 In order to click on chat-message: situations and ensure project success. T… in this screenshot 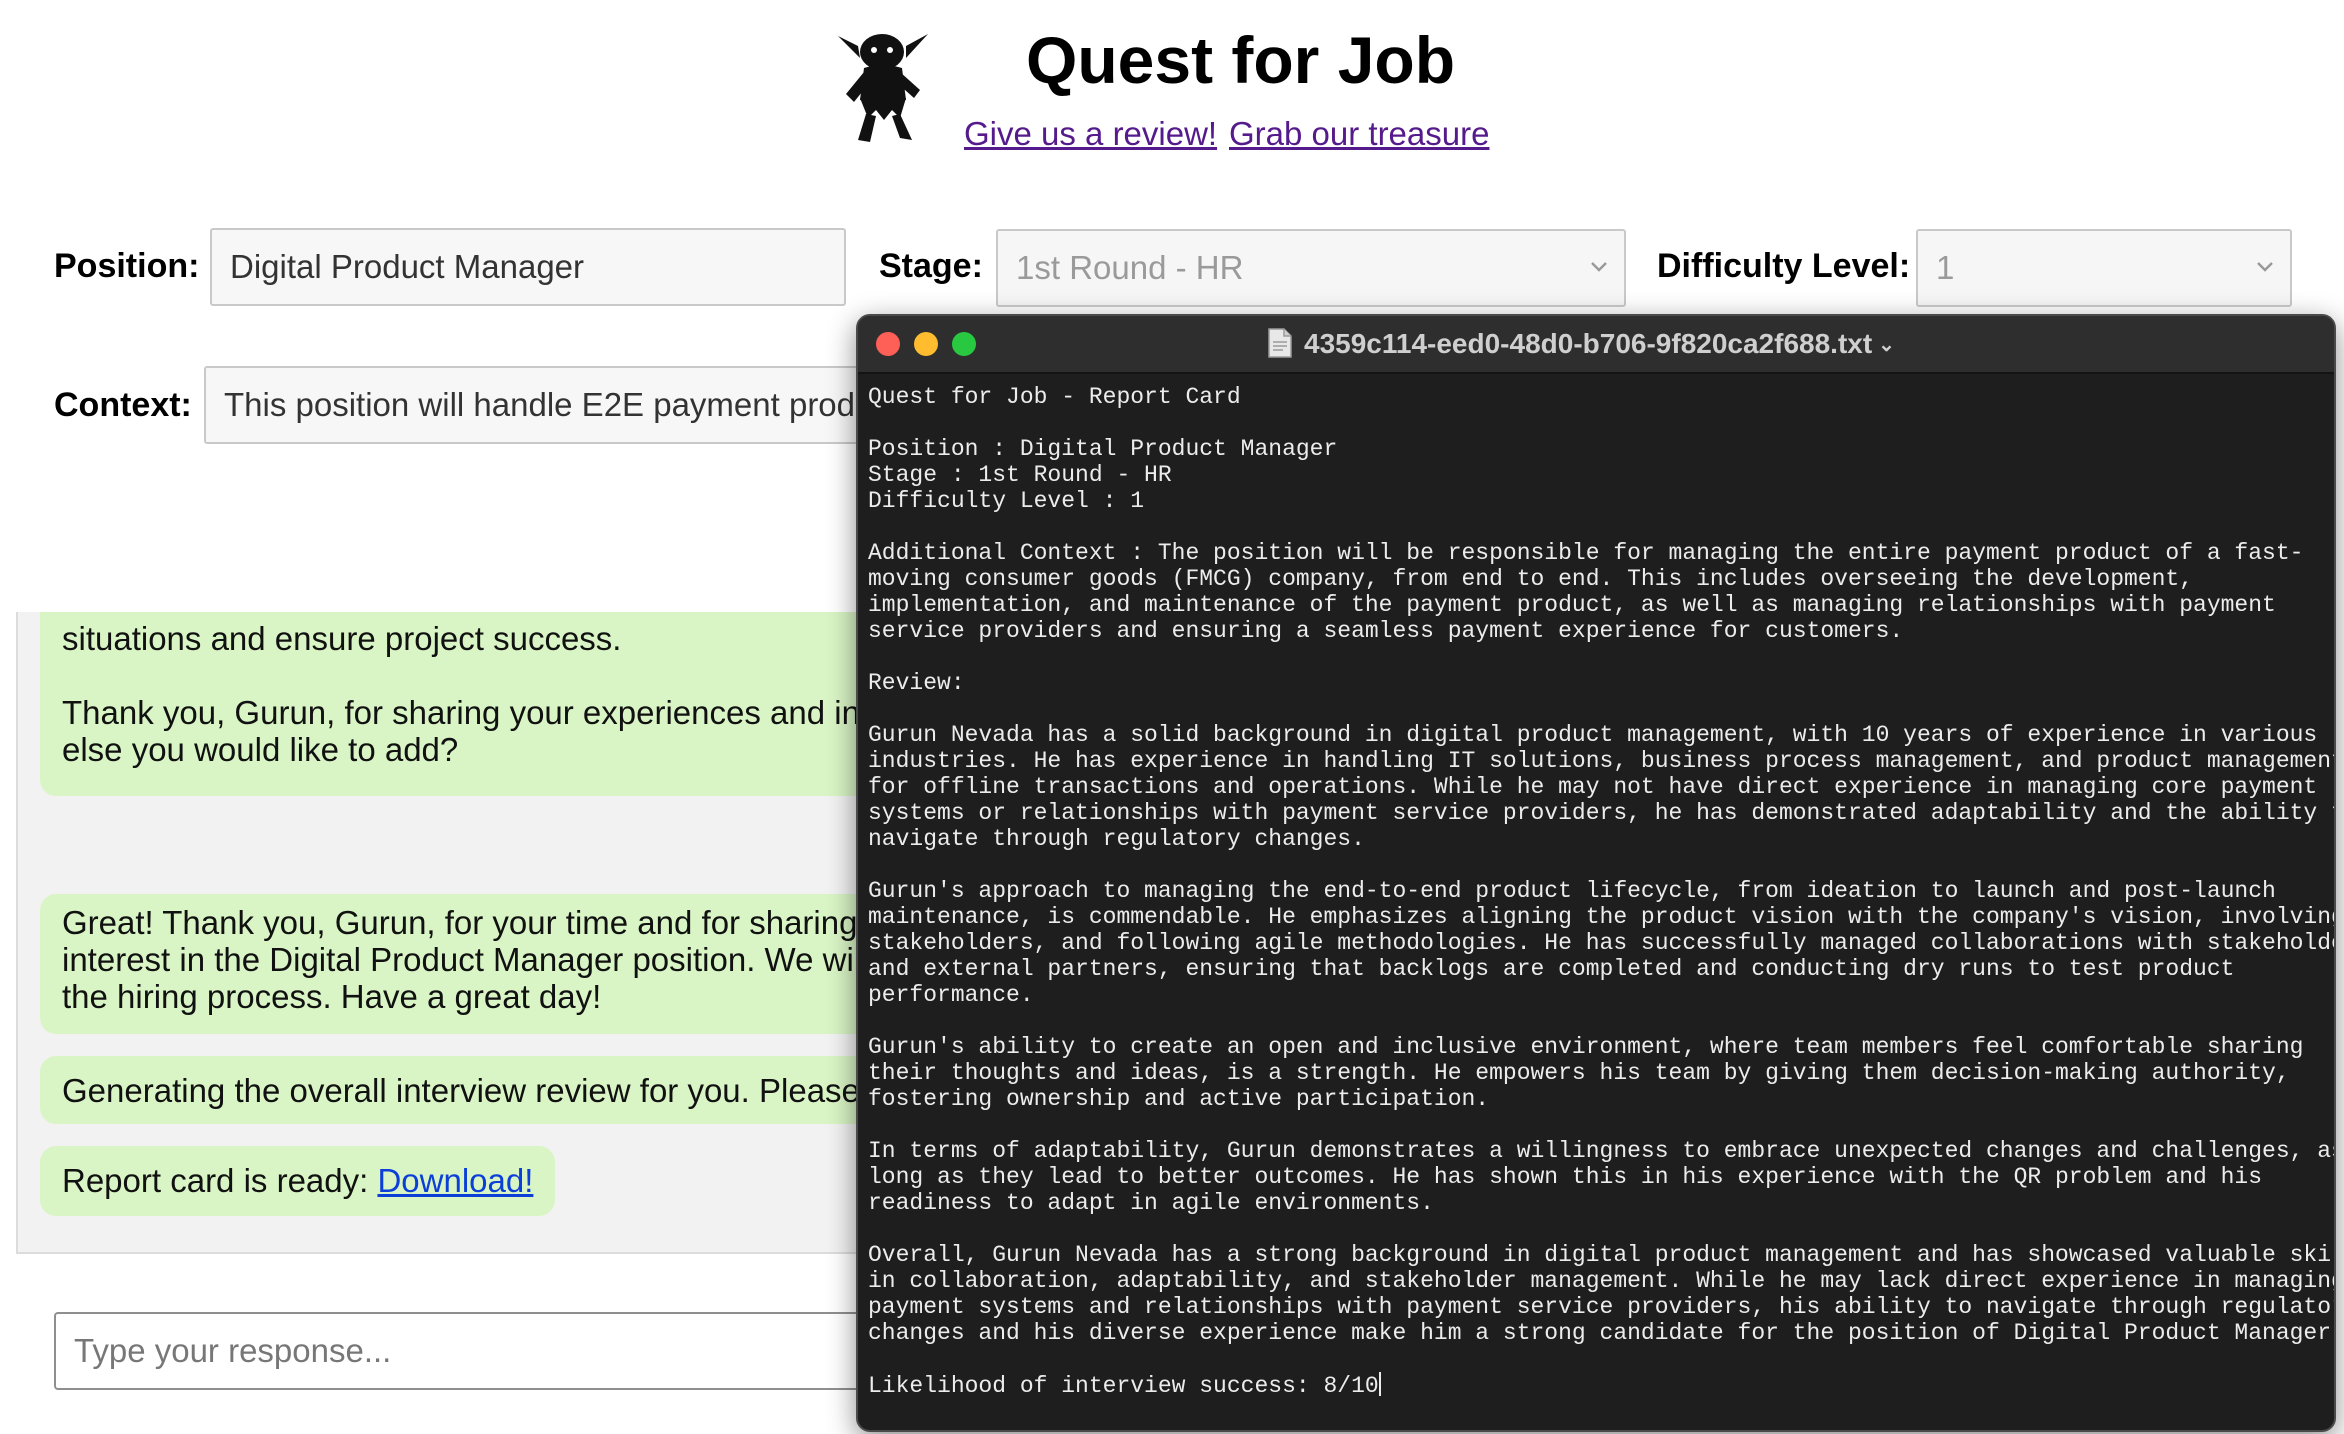, I will do `click(477, 704)`.